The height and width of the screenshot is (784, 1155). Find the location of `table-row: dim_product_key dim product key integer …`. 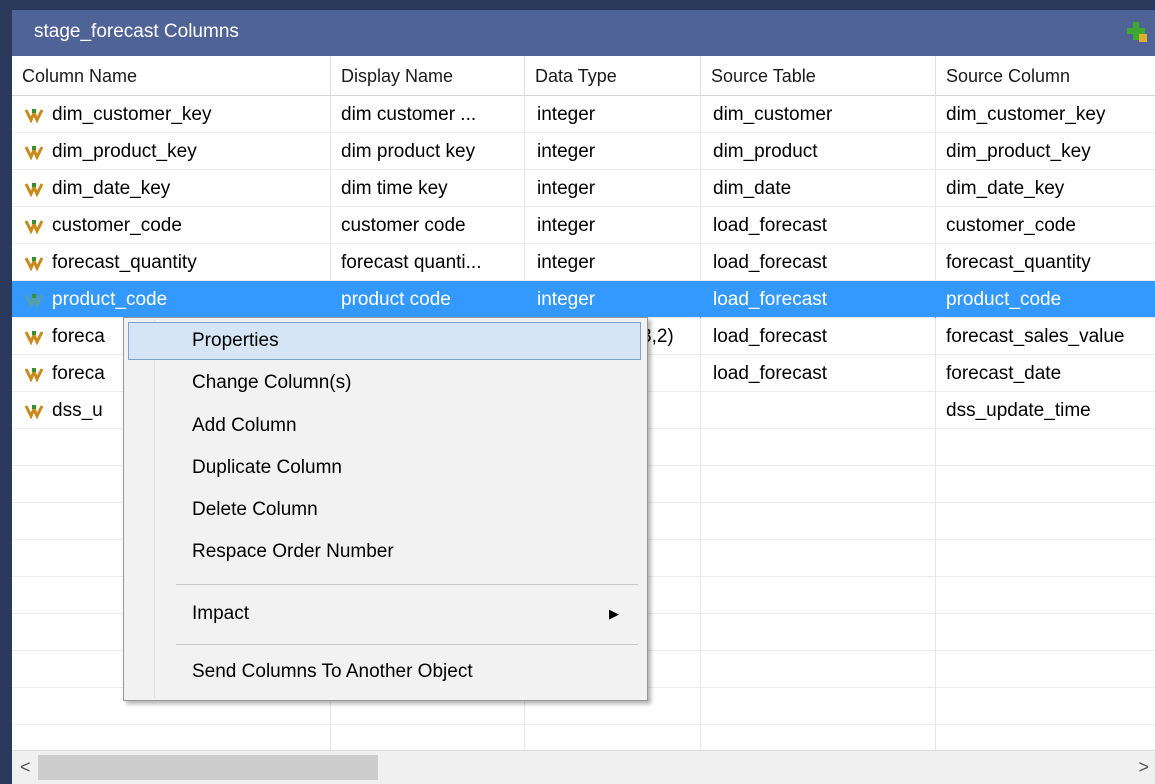

table-row: dim_product_key dim product key integer … is located at coordinates (583, 151).